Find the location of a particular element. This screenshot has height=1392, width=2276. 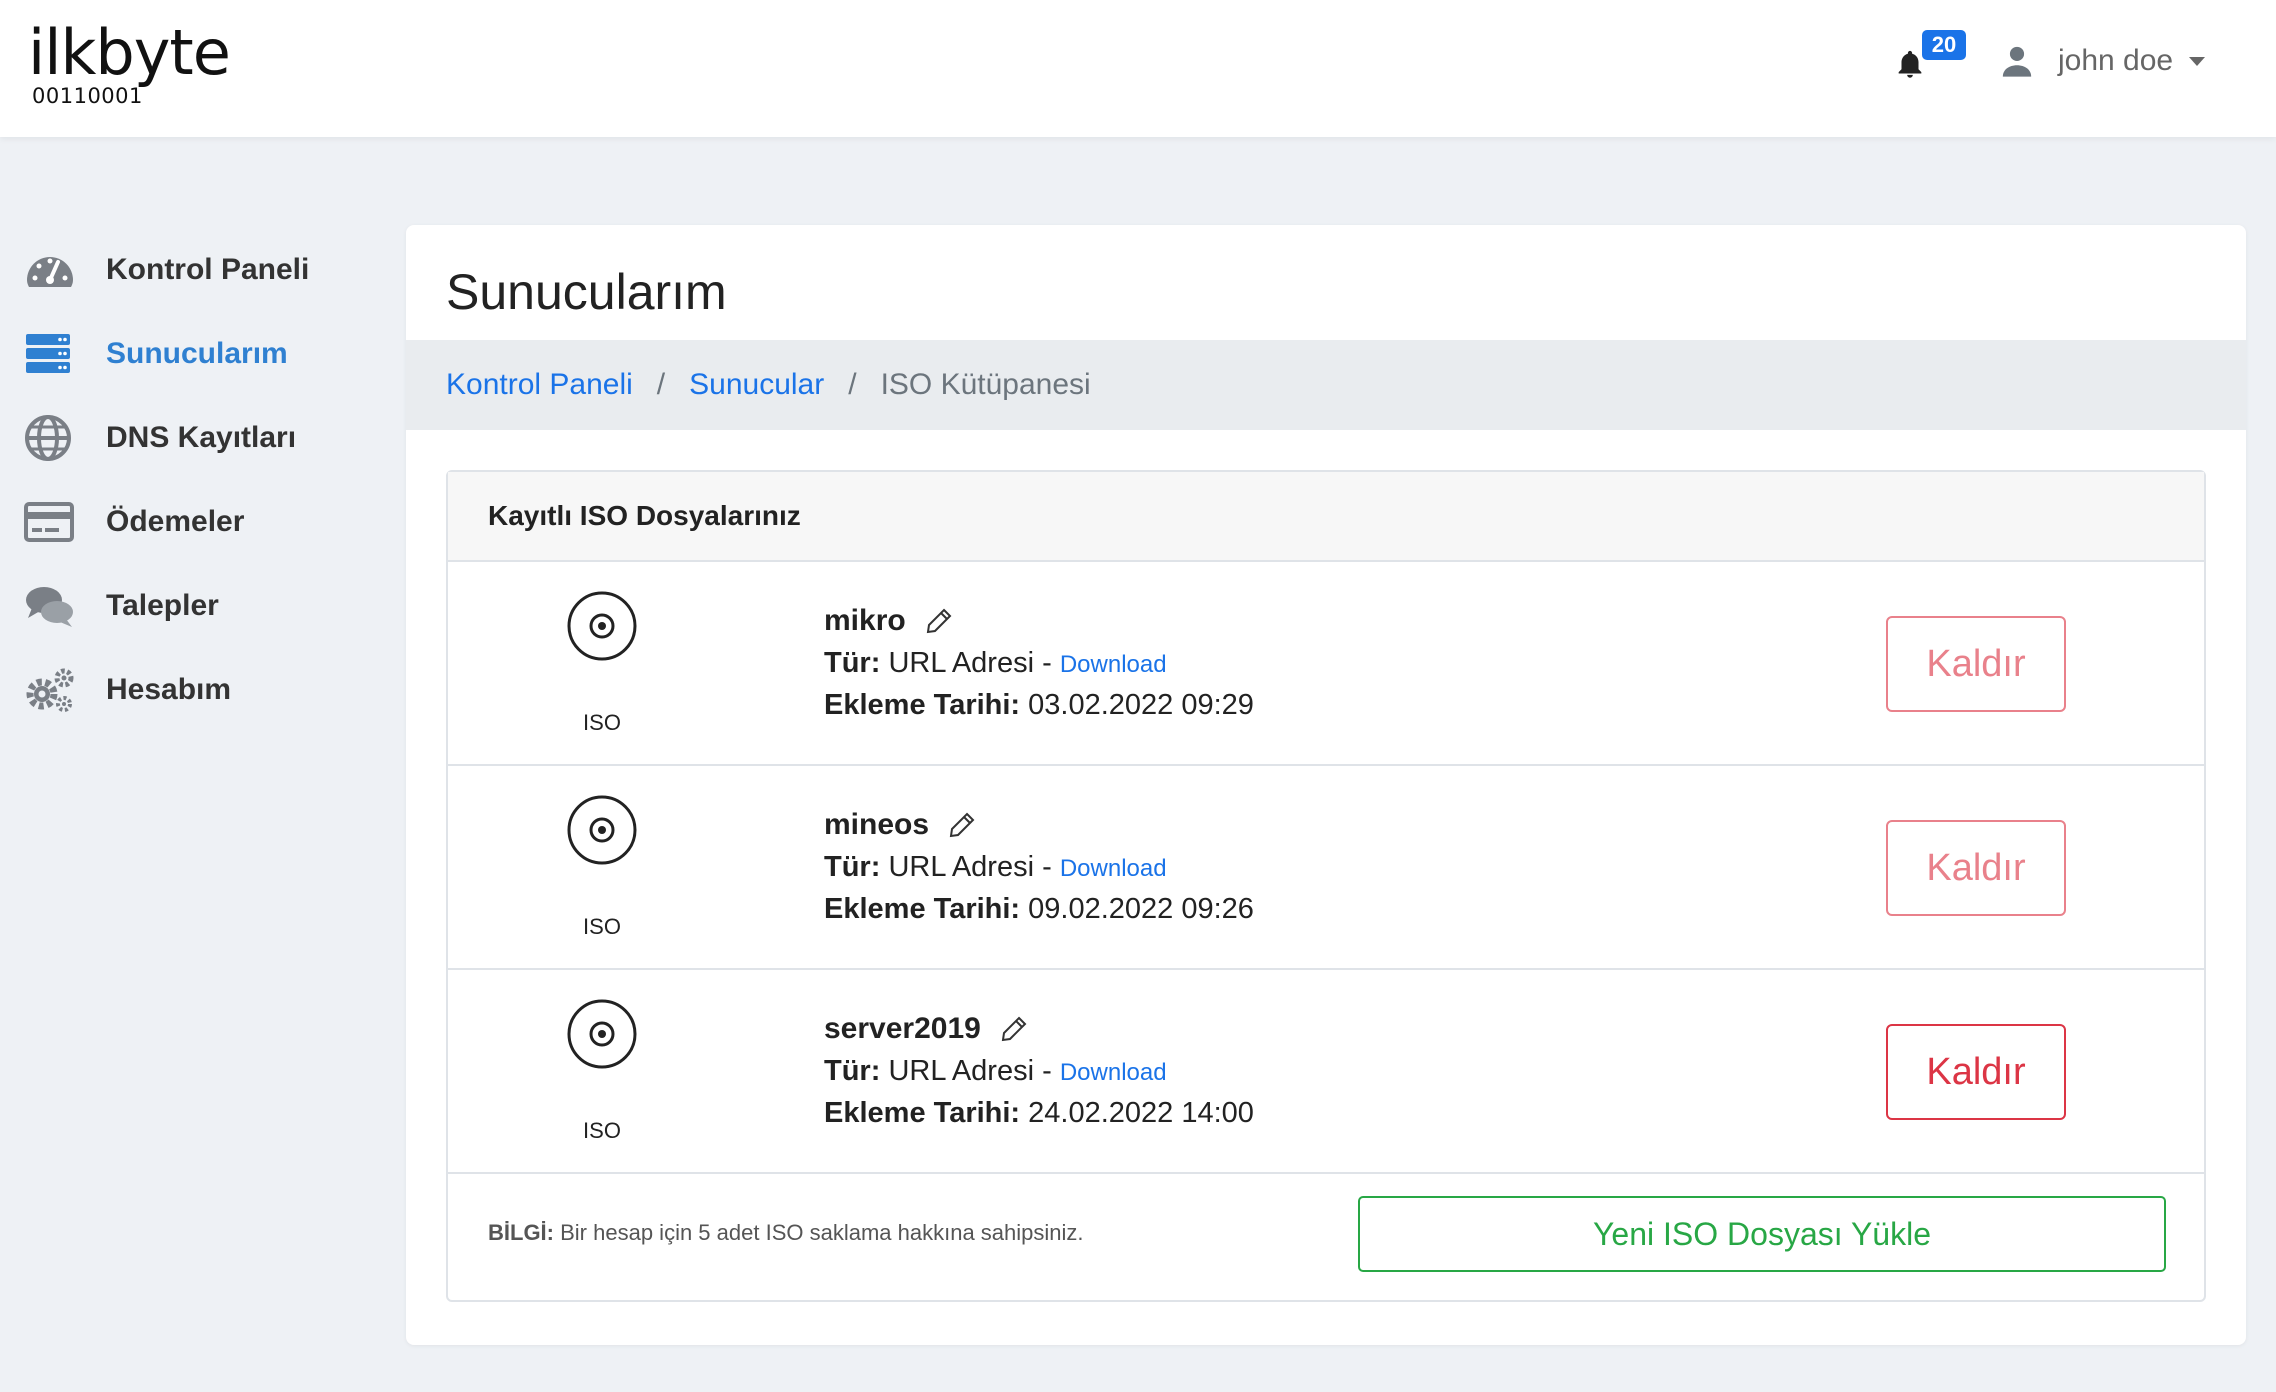

gears-icon is located at coordinates (50, 690).